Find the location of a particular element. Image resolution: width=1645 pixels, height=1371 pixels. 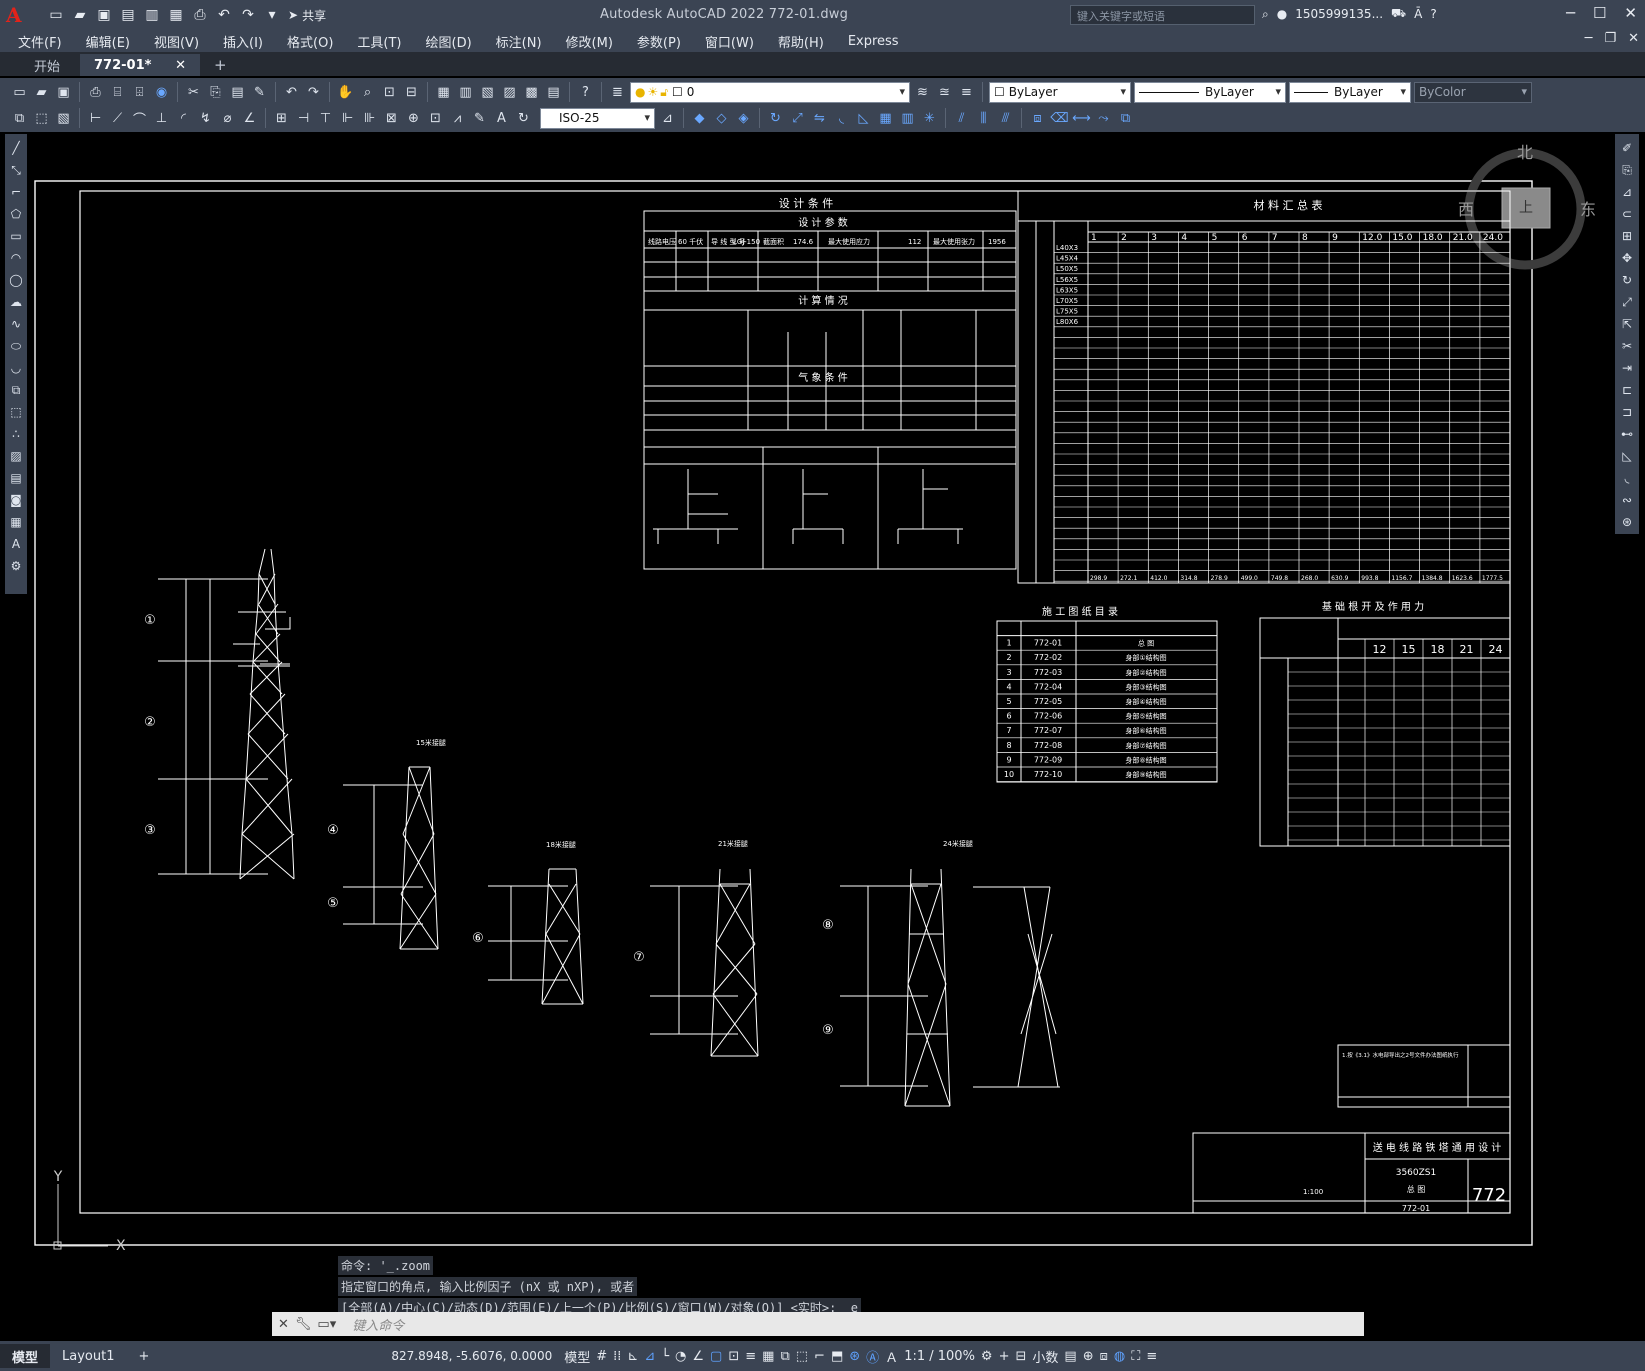

menu-format: 格式(O) is located at coordinates (310, 41).